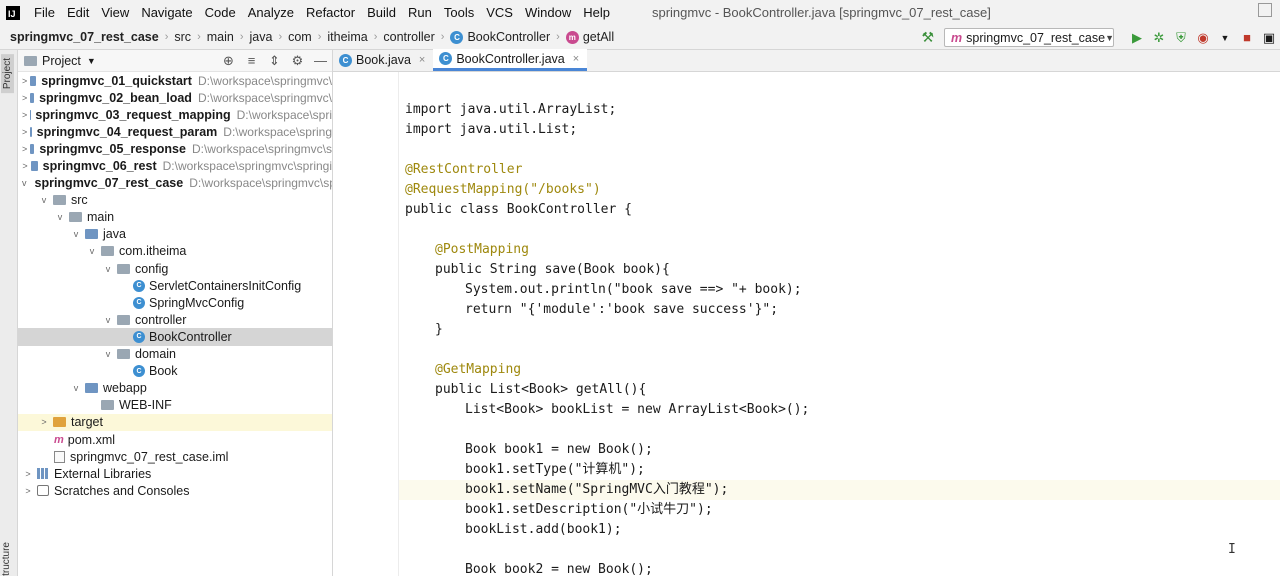  Describe the element at coordinates (182, 37) in the screenshot. I see `breadcrumb-src: src` at that location.